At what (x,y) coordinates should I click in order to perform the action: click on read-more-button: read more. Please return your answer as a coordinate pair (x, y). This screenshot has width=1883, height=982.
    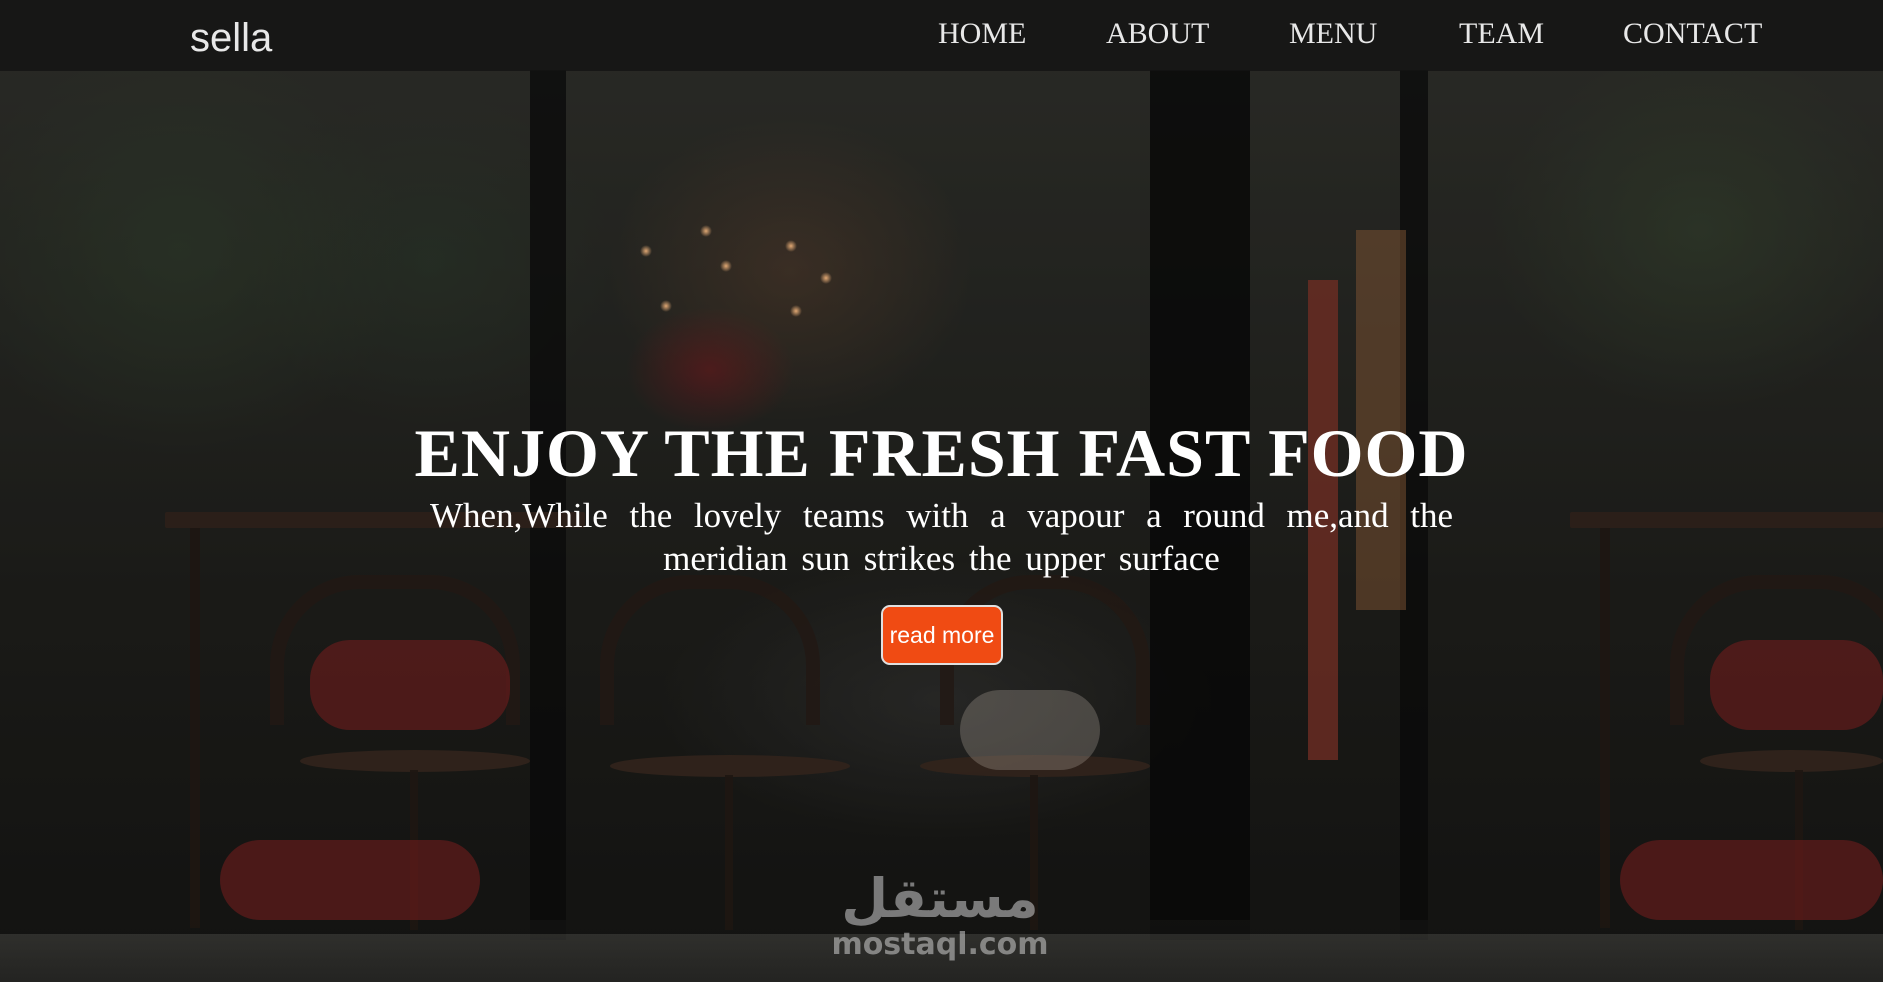
    Looking at the image, I should click on (942, 635).